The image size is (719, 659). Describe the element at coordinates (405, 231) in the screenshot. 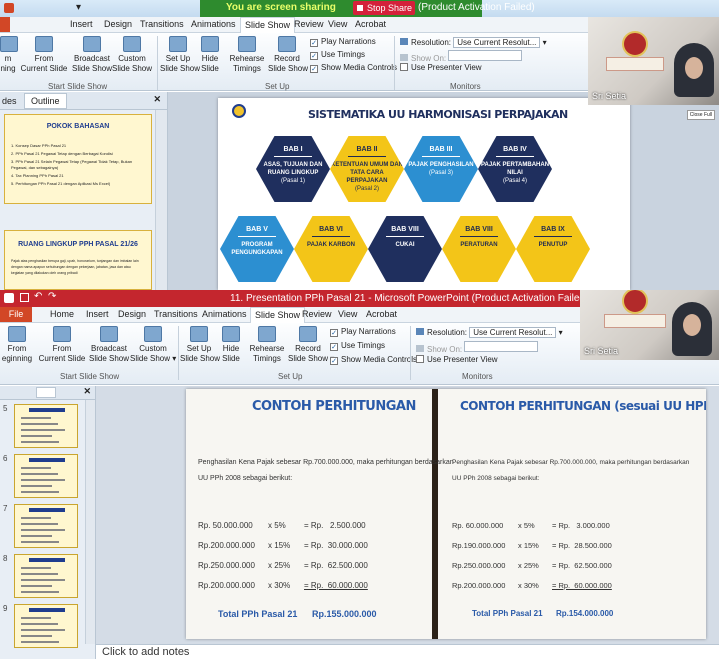

I see `hex-bab-label: BAB VIII` at that location.